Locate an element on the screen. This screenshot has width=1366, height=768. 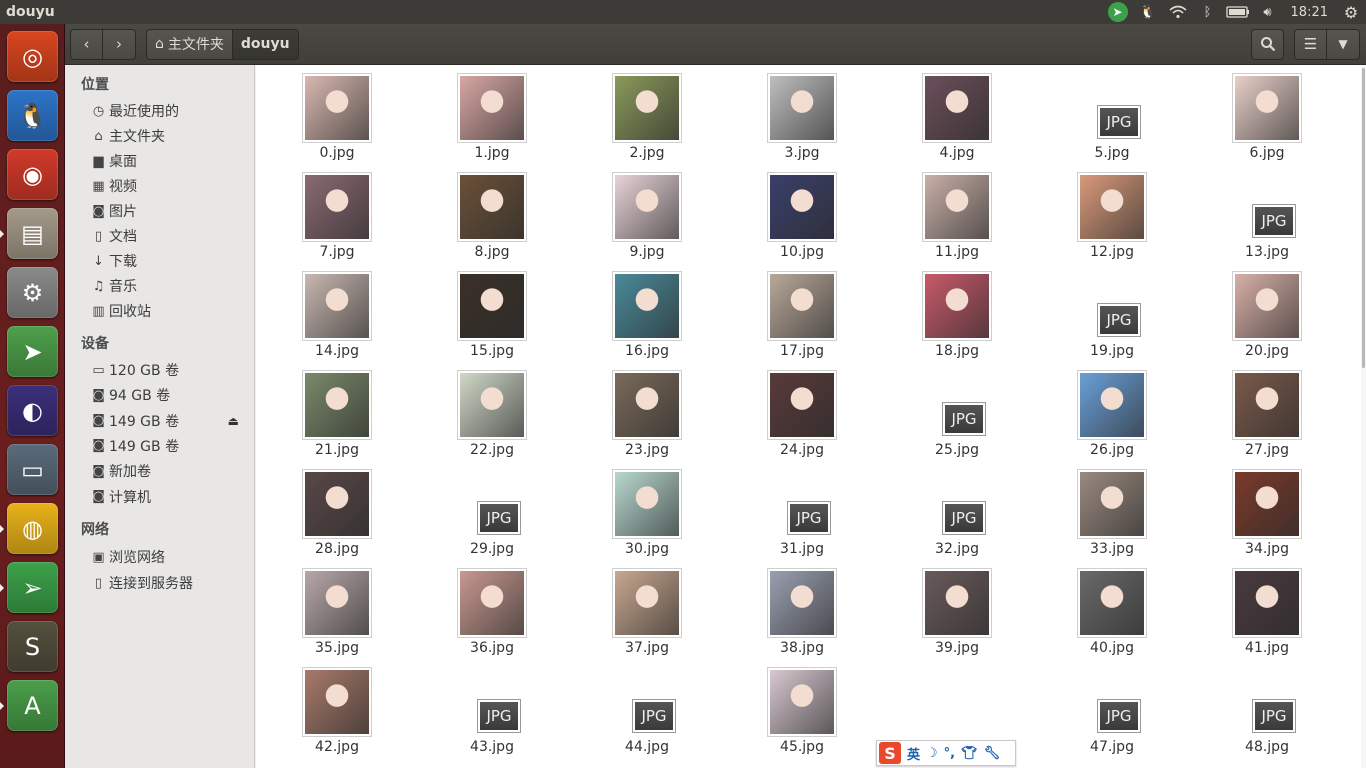
file-item: JPG 48.jpg is located at coordinates (1241, 707).